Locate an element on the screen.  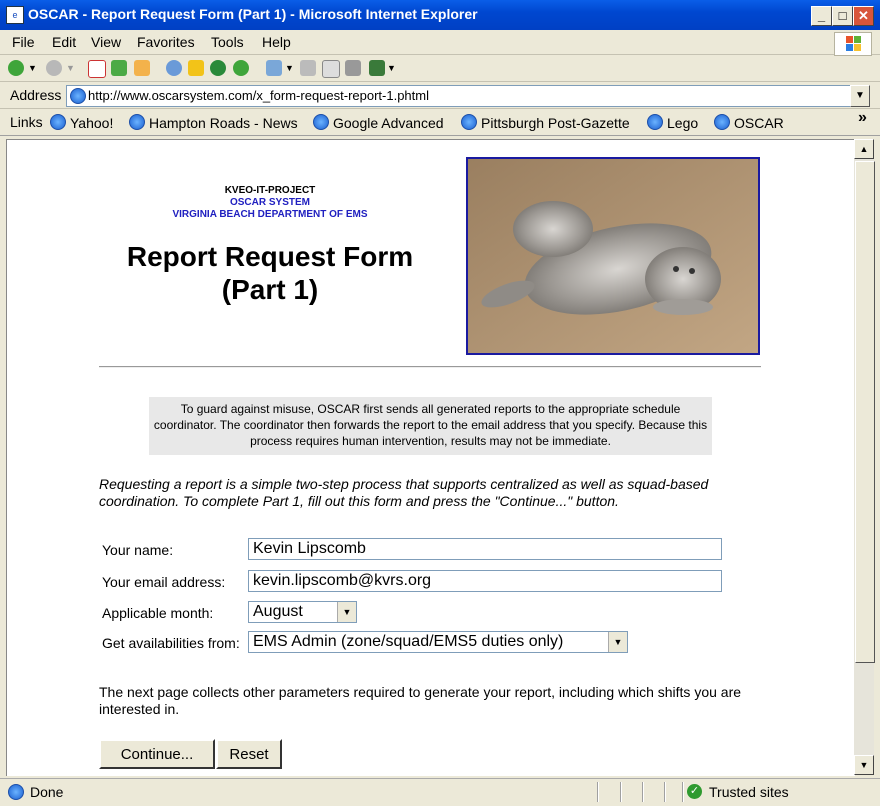
availability-label: Get availabilities from: is located at coordinates (171, 643).